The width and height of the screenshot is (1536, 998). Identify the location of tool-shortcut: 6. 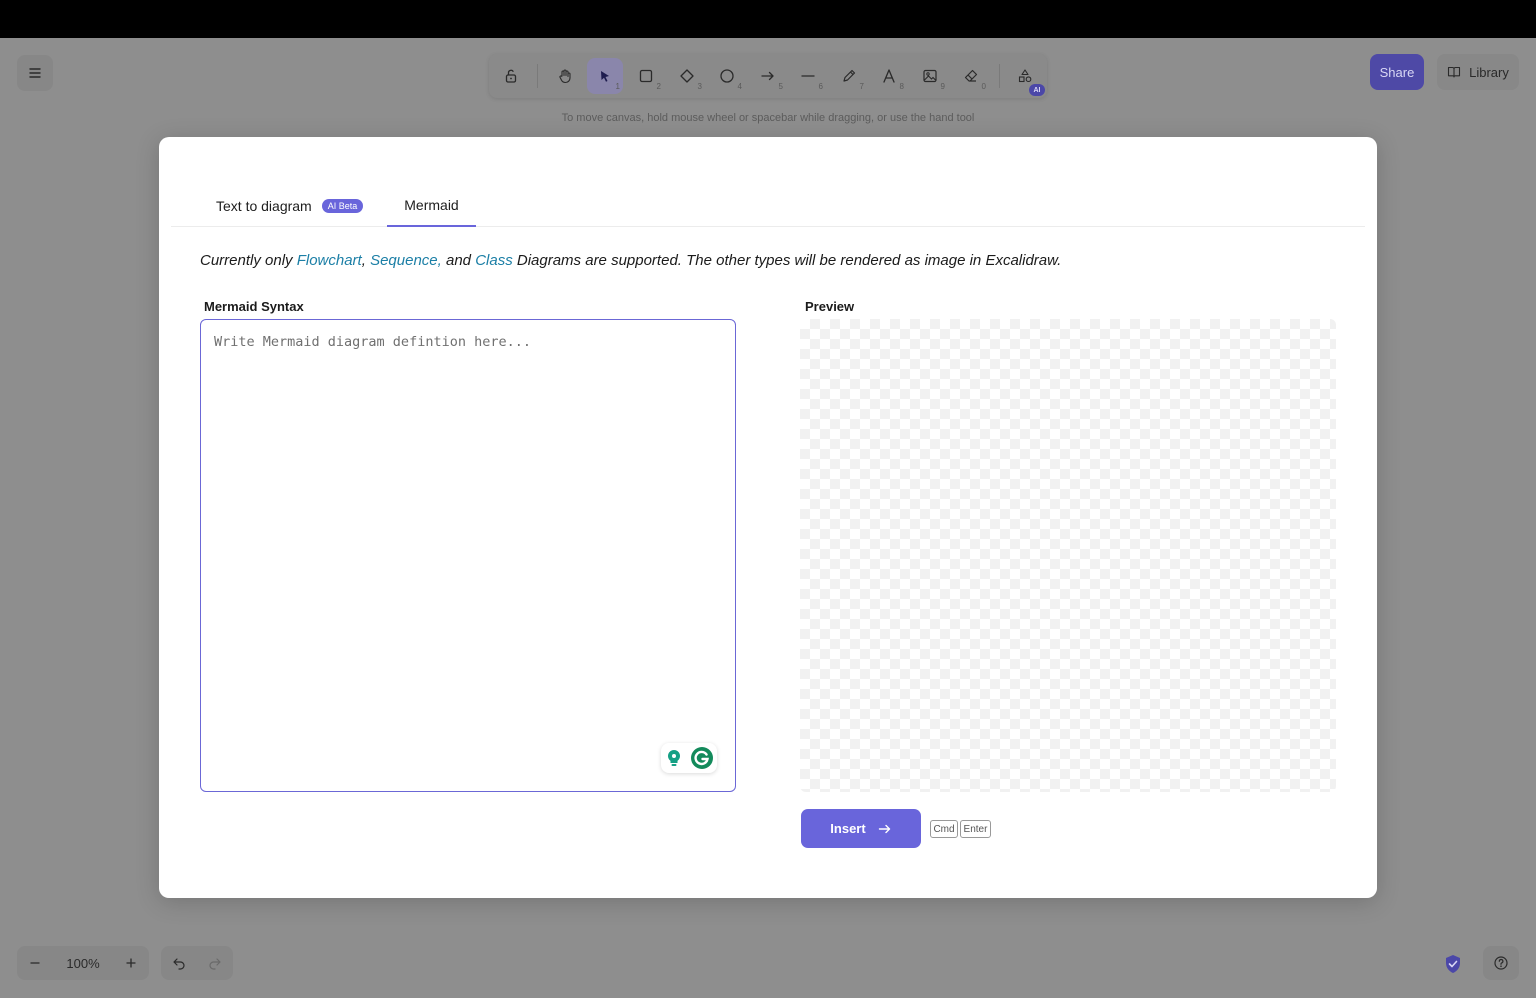
(820, 86).